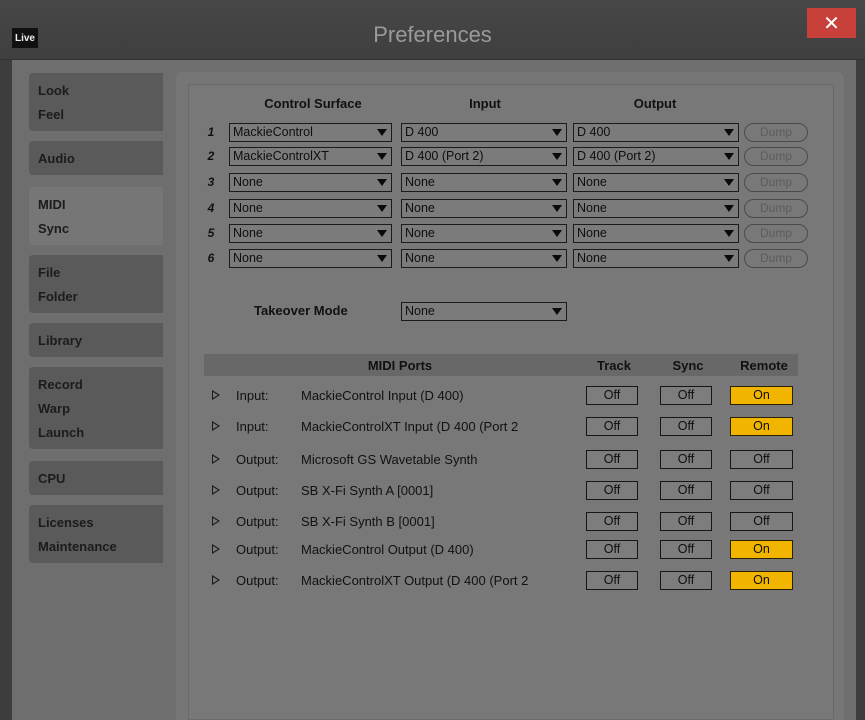 The width and height of the screenshot is (865, 720). I want to click on sidebar-group-1: Look Feel, so click(96, 102).